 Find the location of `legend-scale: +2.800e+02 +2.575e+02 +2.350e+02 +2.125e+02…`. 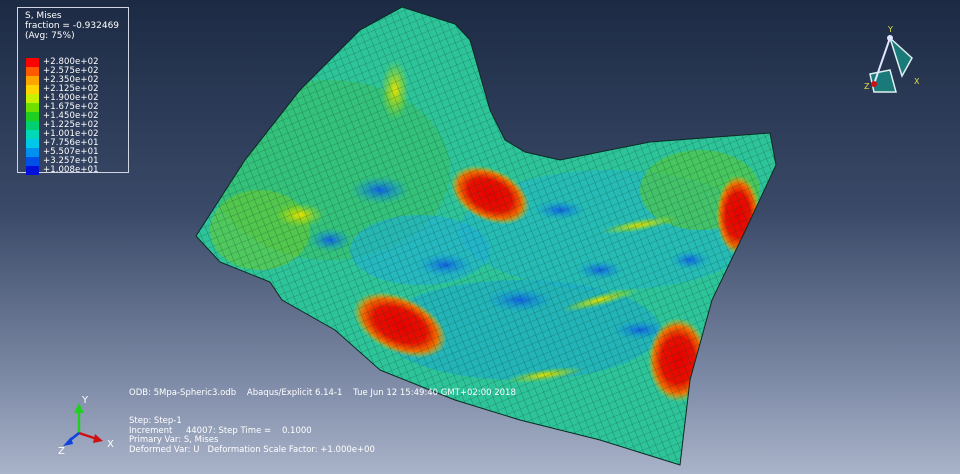

legend-scale: +2.800e+02 +2.575e+02 +2.350e+02 +2.125e+02… is located at coordinates (76, 116).